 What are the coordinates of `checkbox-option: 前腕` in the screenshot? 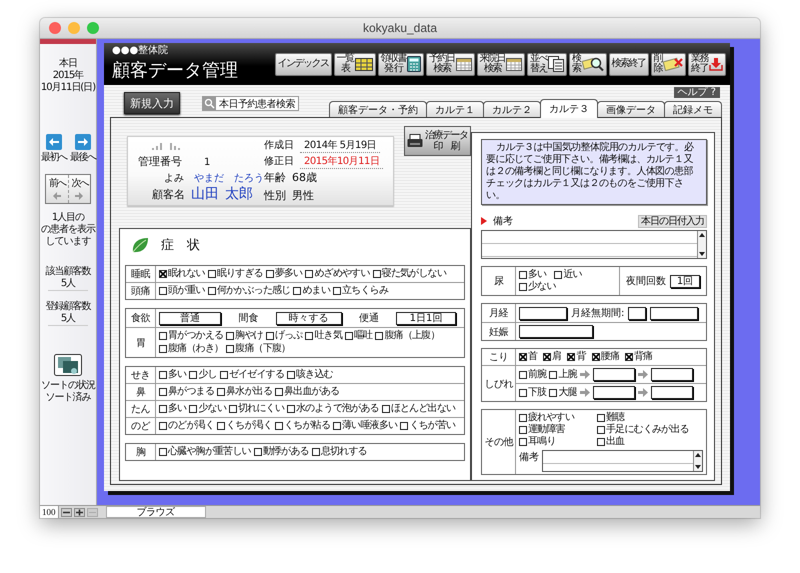 It's located at (532, 374).